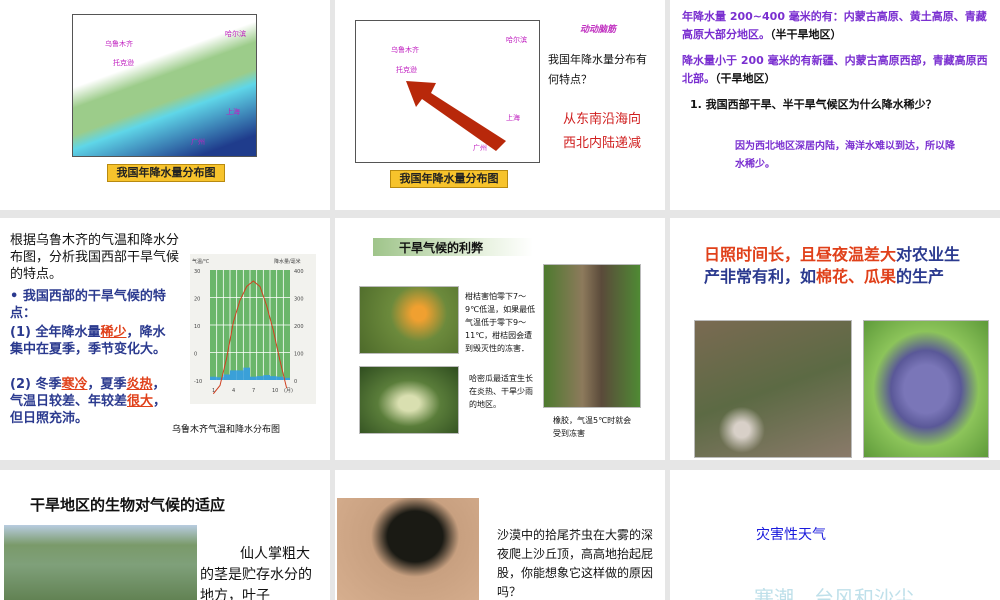 The image size is (1000, 600). I want to click on label: (1) 全年降水量, so click(55, 332).